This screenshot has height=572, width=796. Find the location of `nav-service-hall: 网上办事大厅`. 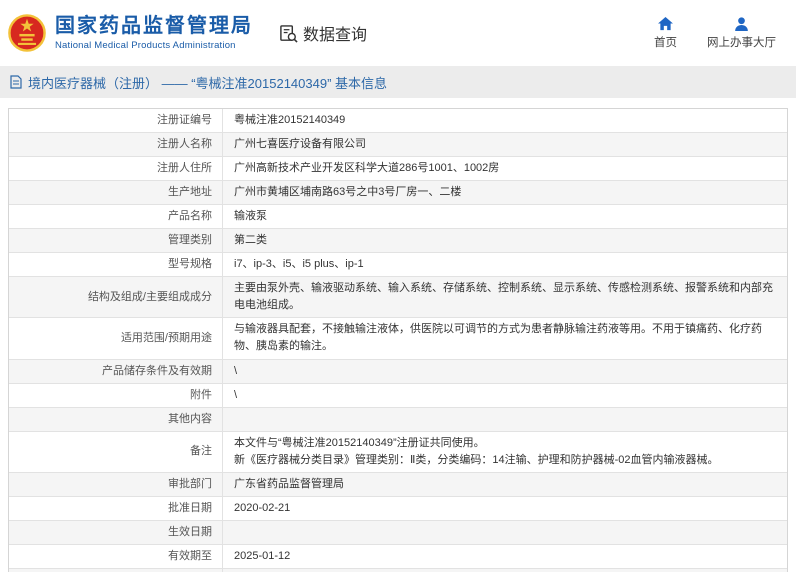

nav-service-hall: 网上办事大厅 is located at coordinates (741, 33).